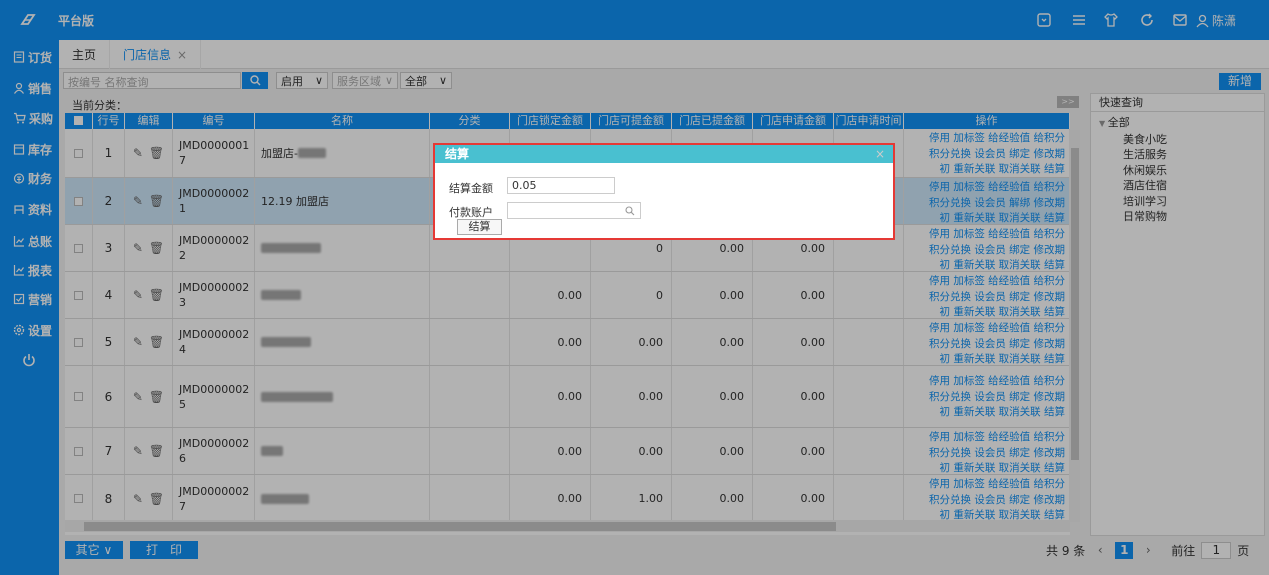  Describe the element at coordinates (630, 211) in the screenshot. I see `search-icon` at that location.